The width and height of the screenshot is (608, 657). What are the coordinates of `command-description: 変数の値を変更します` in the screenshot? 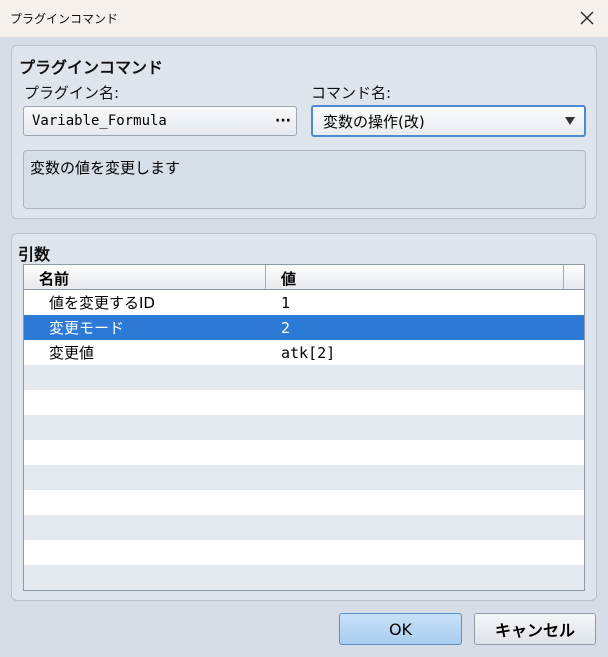 It's located at (304, 179).